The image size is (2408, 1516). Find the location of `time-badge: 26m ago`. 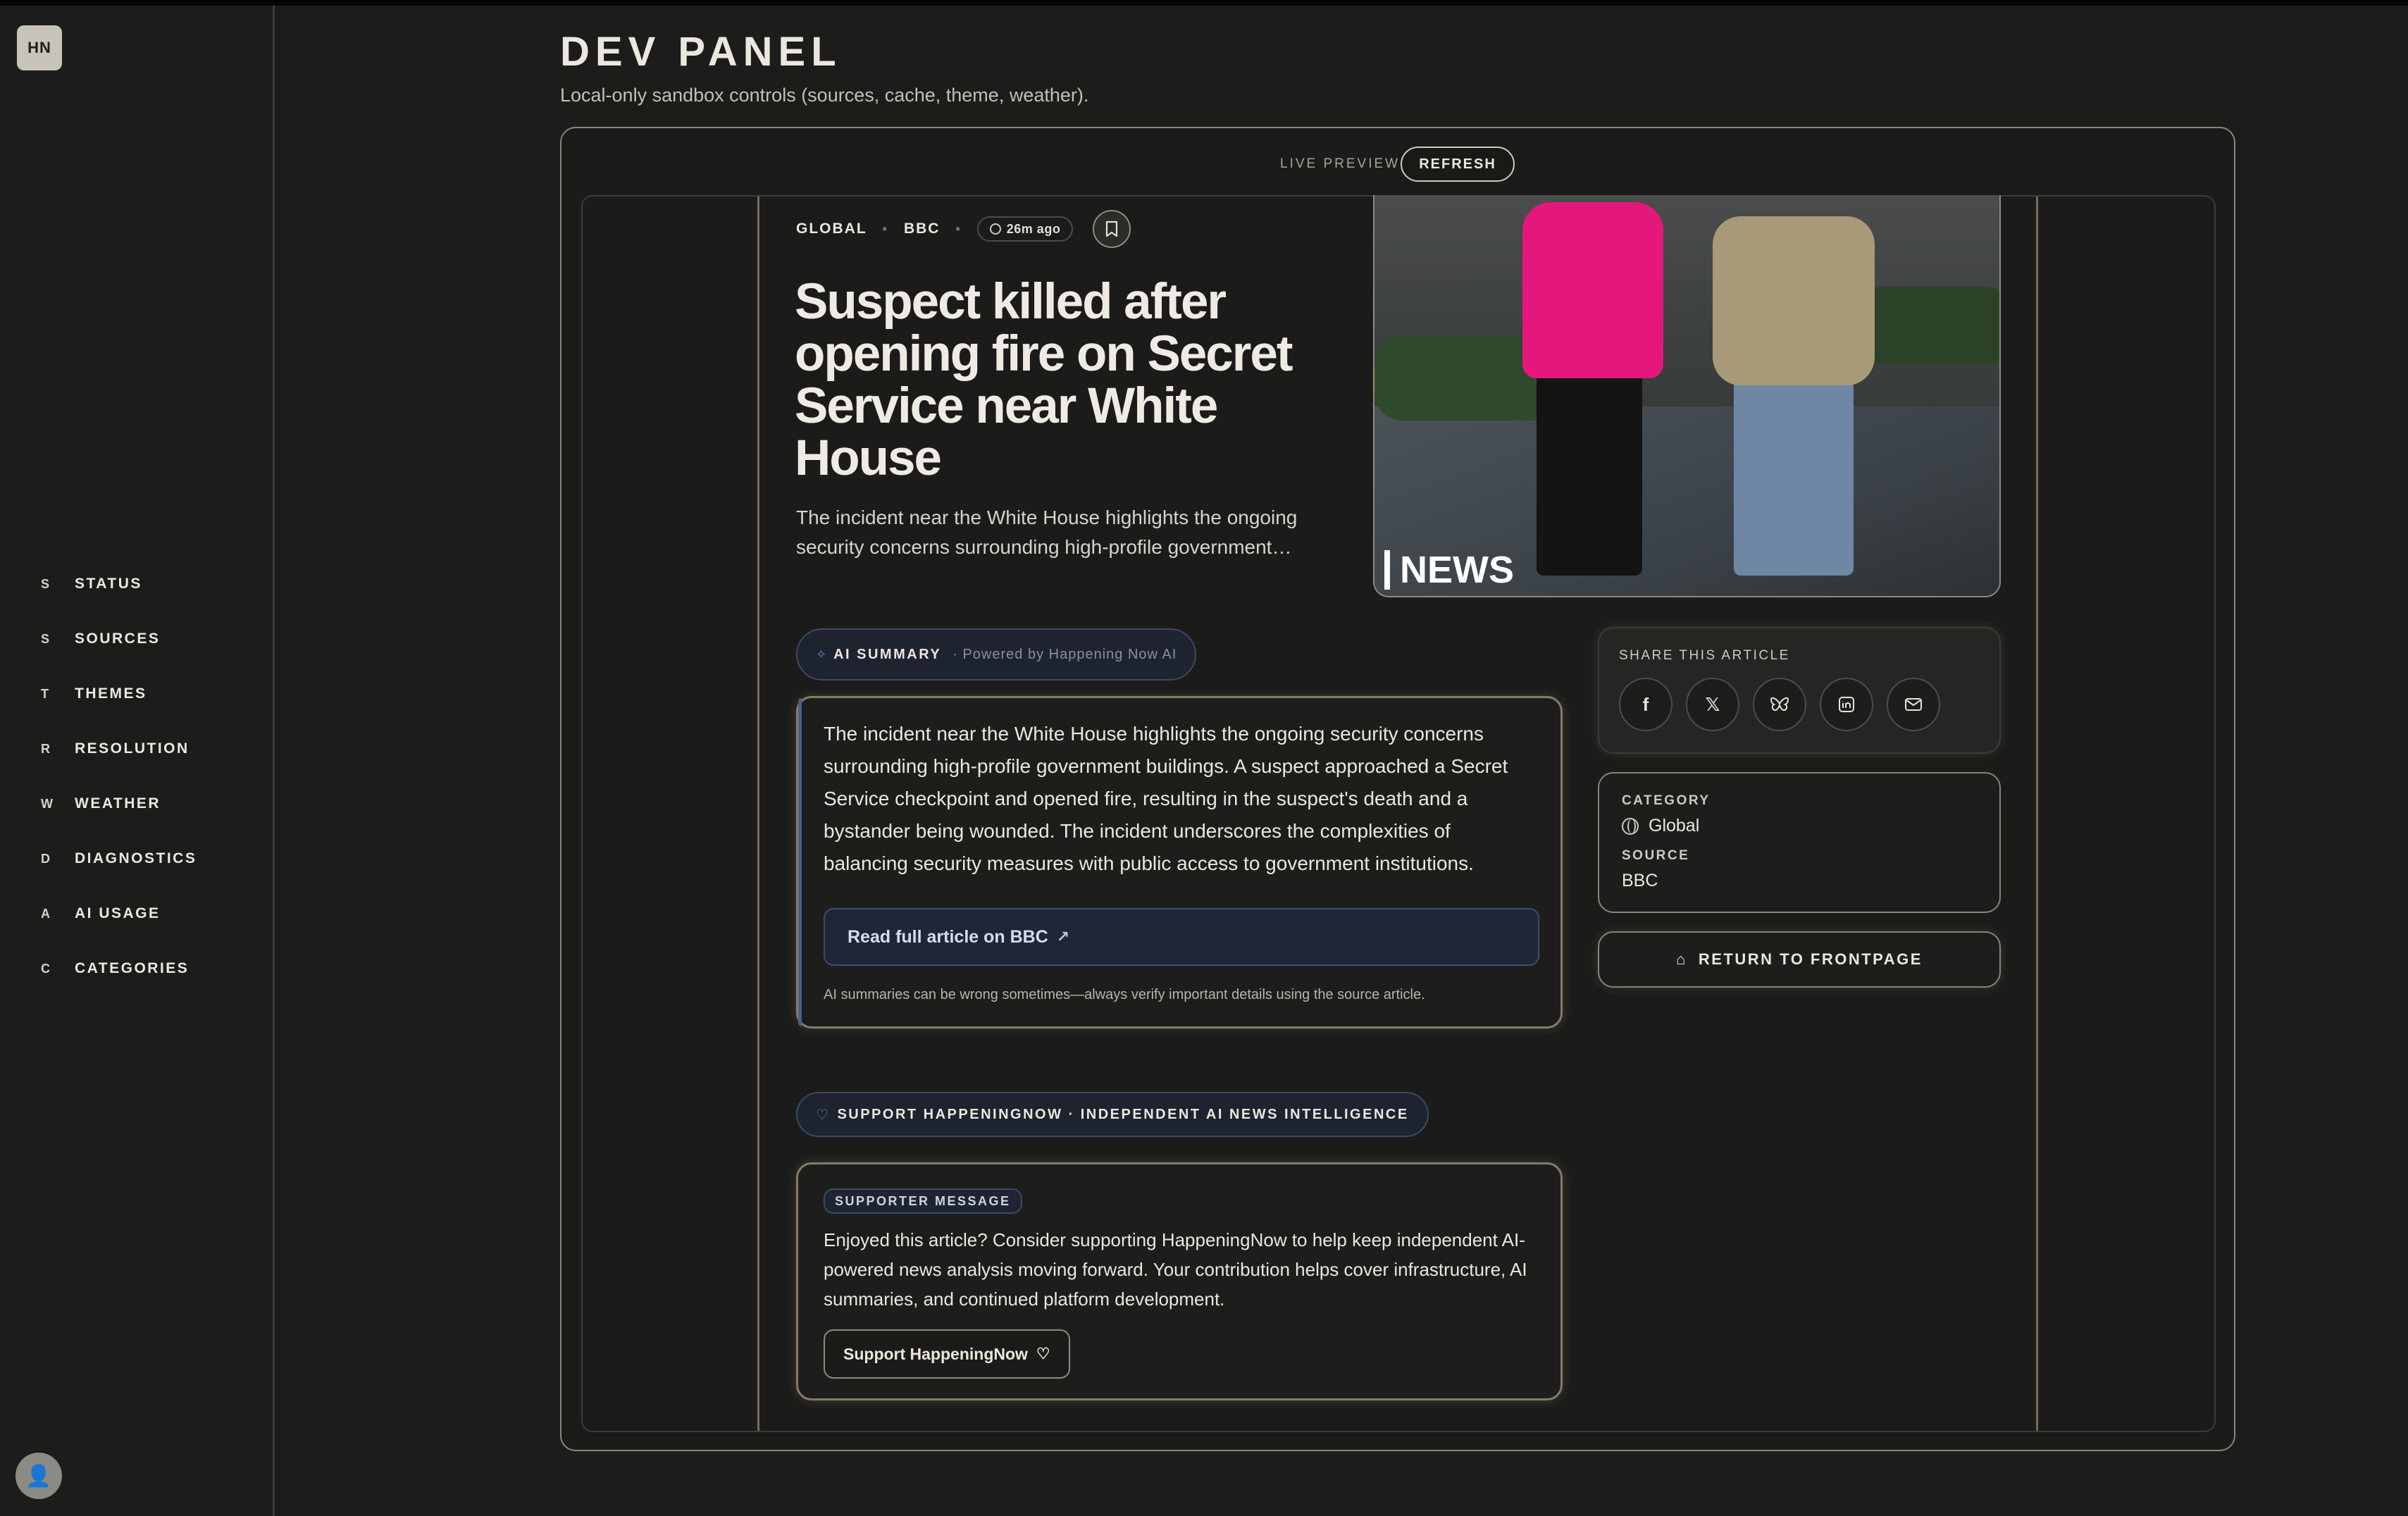

time-badge: 26m ago is located at coordinates (1025, 229).